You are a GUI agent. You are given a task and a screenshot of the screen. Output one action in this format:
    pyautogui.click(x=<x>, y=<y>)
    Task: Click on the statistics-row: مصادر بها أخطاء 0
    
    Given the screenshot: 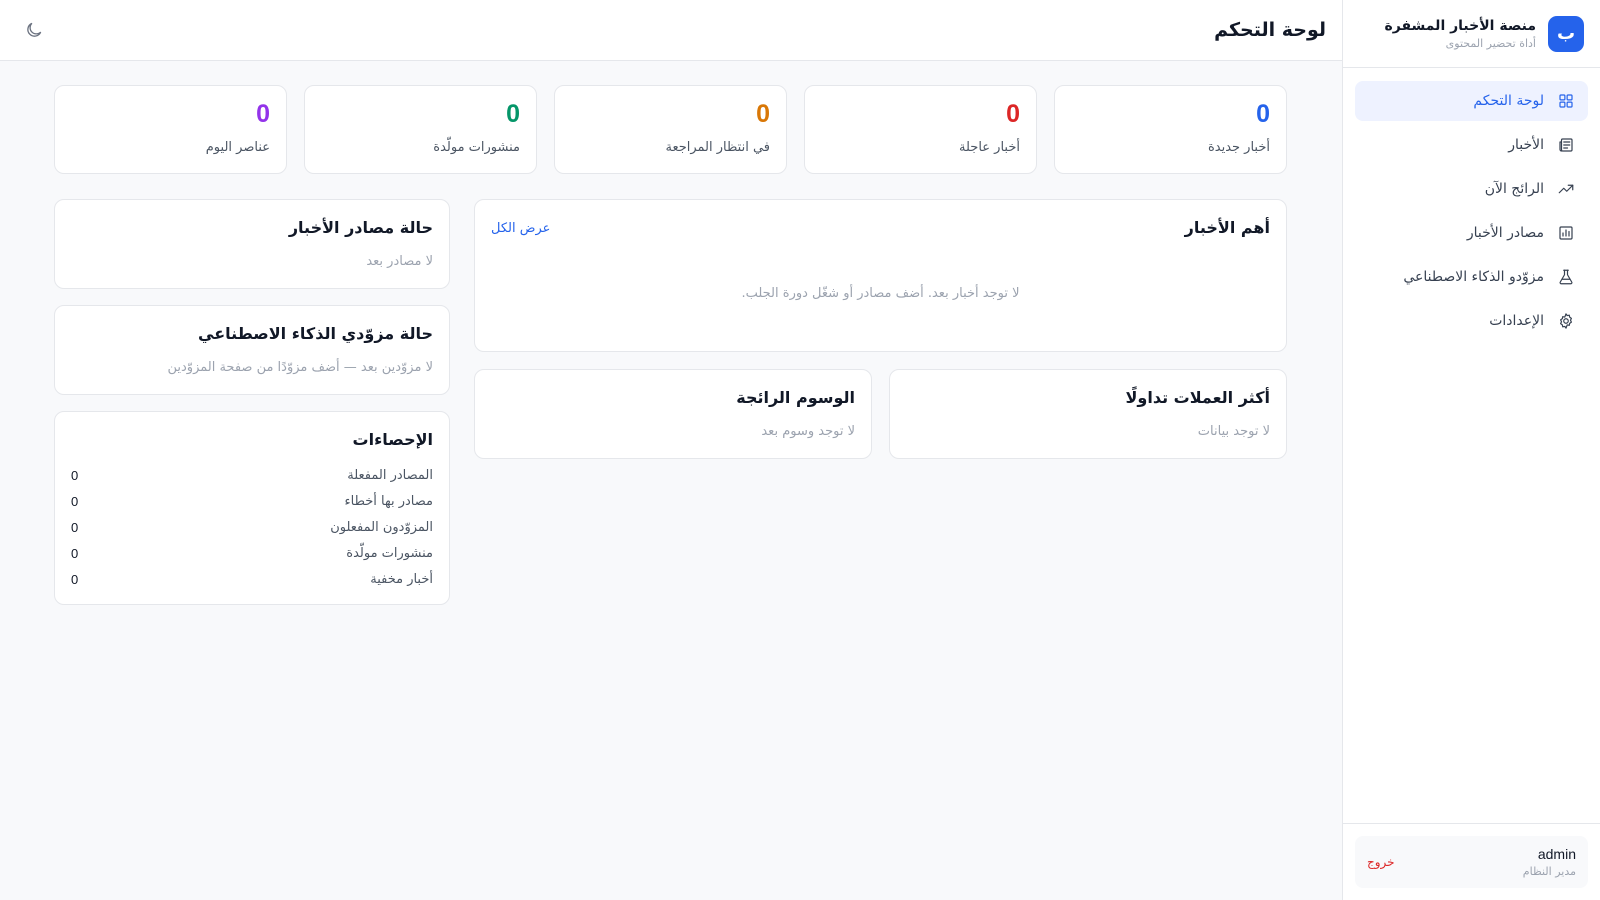 What is the action you would take?
    pyautogui.click(x=252, y=501)
    